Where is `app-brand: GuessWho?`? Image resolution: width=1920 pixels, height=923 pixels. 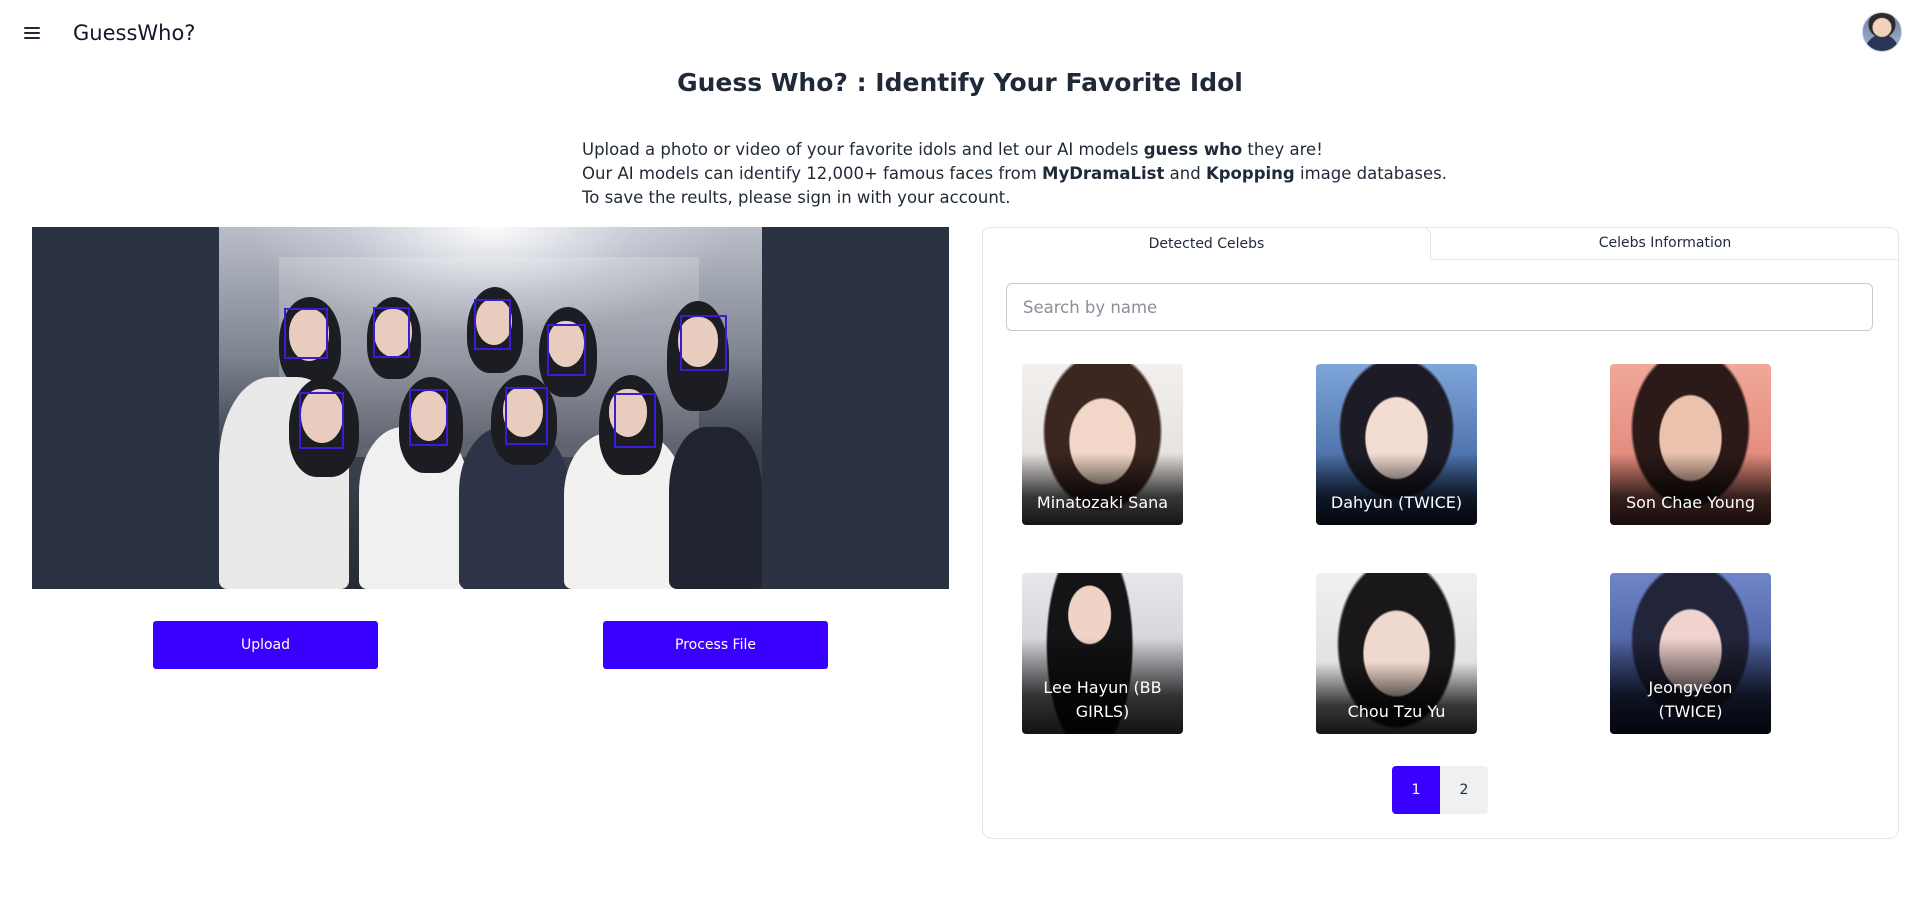 app-brand: GuessWho? is located at coordinates (134, 33).